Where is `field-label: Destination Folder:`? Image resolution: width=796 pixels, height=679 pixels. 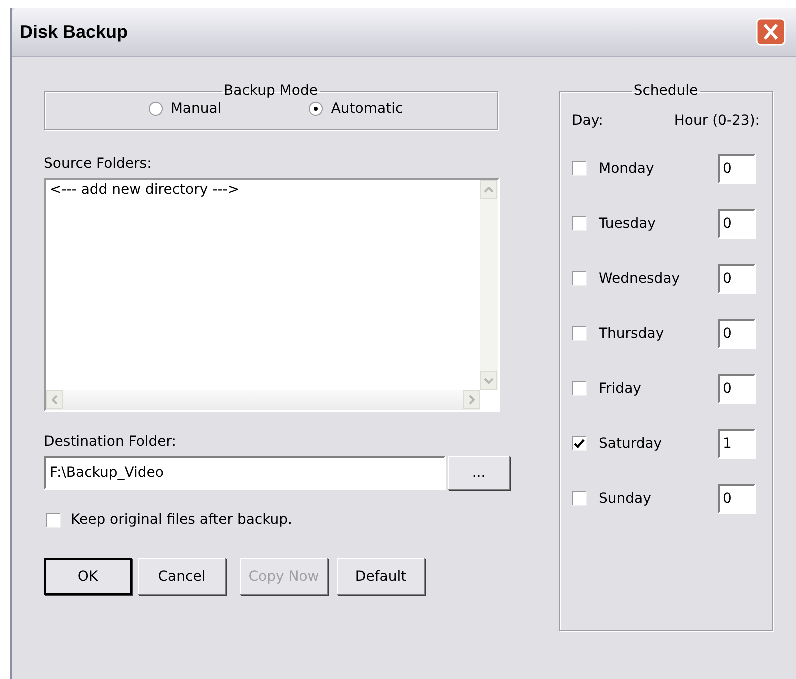 field-label: Destination Folder: is located at coordinates (111, 442).